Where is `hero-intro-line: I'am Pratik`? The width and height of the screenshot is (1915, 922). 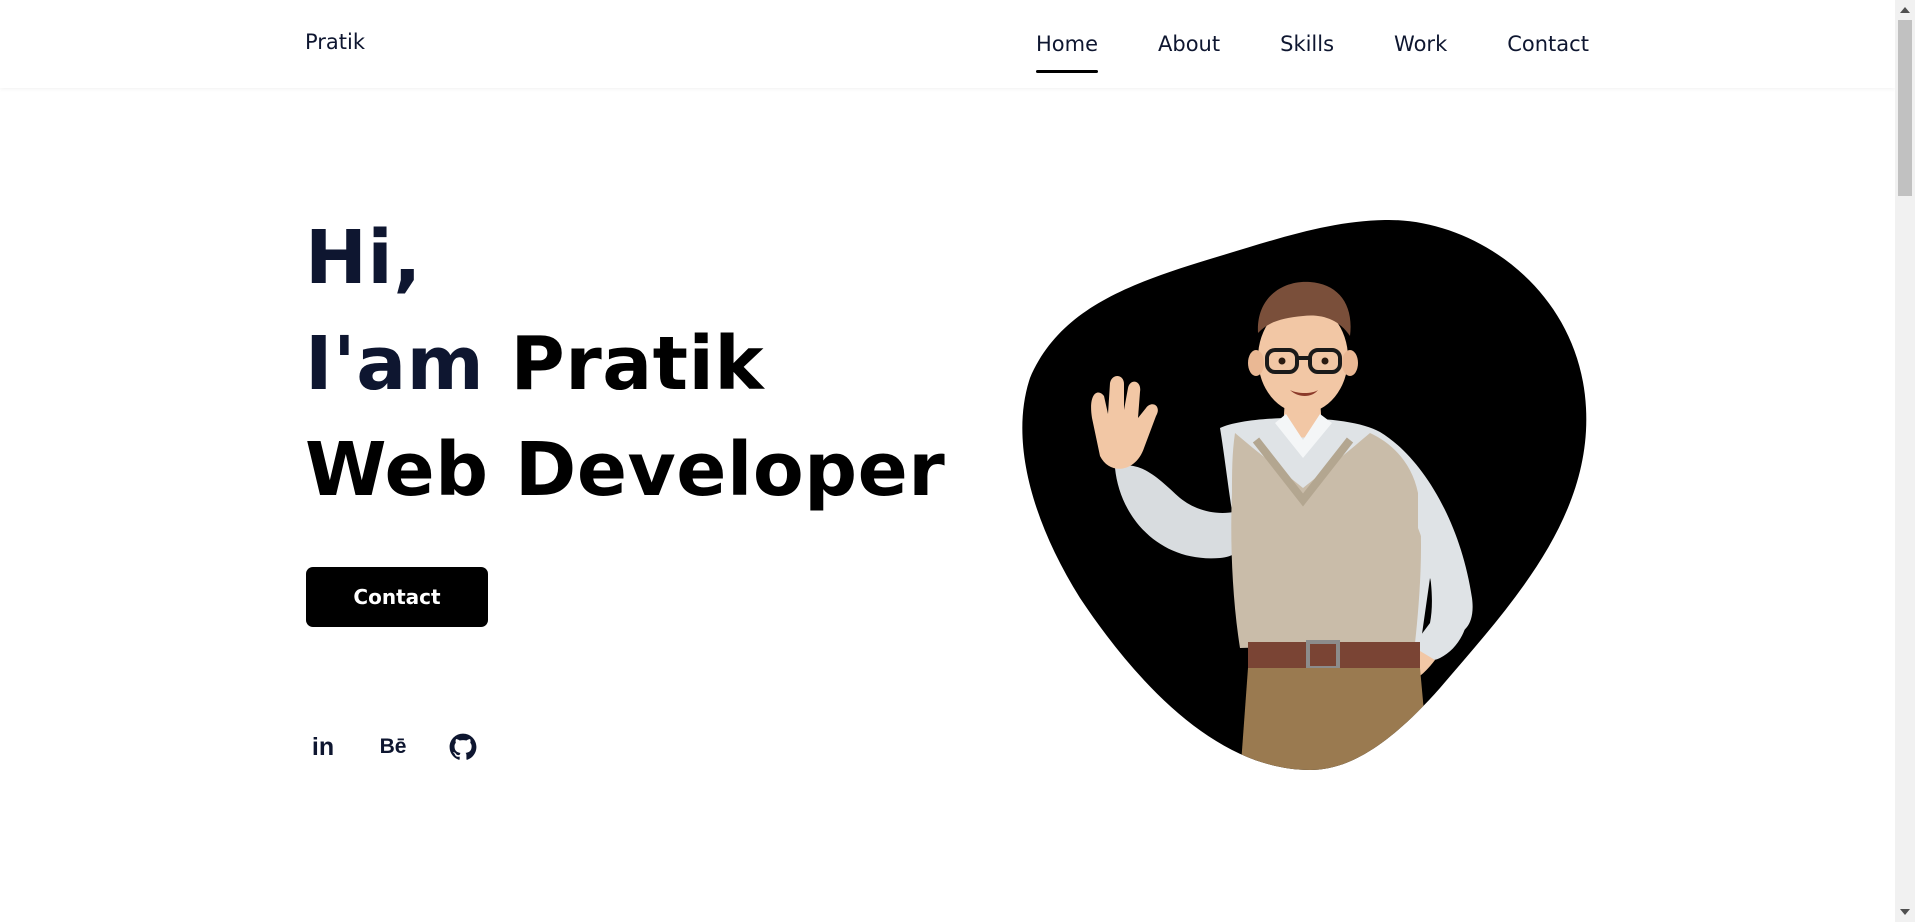 hero-intro-line: I'am Pratik is located at coordinates (625, 364).